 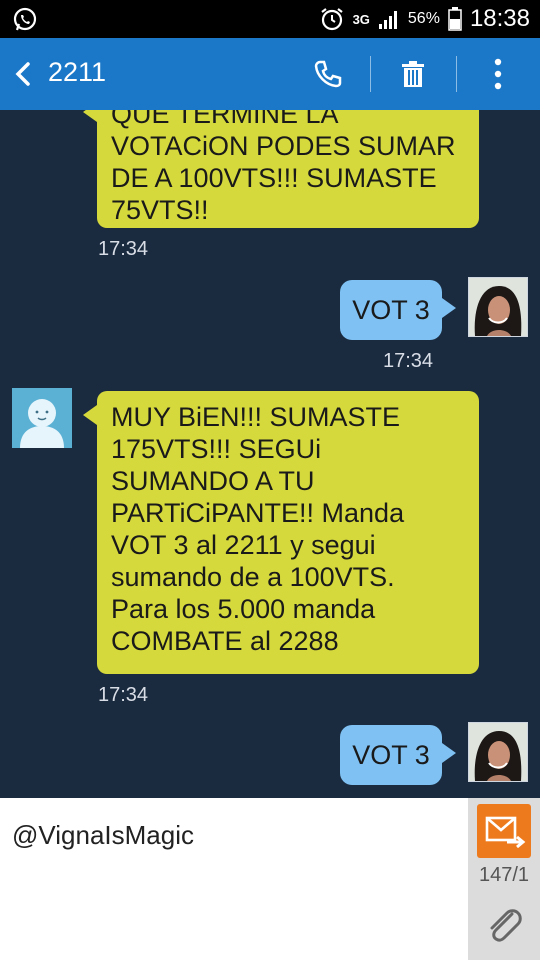 I want to click on message-composer: @VignaIsMagic, so click(x=234, y=879).